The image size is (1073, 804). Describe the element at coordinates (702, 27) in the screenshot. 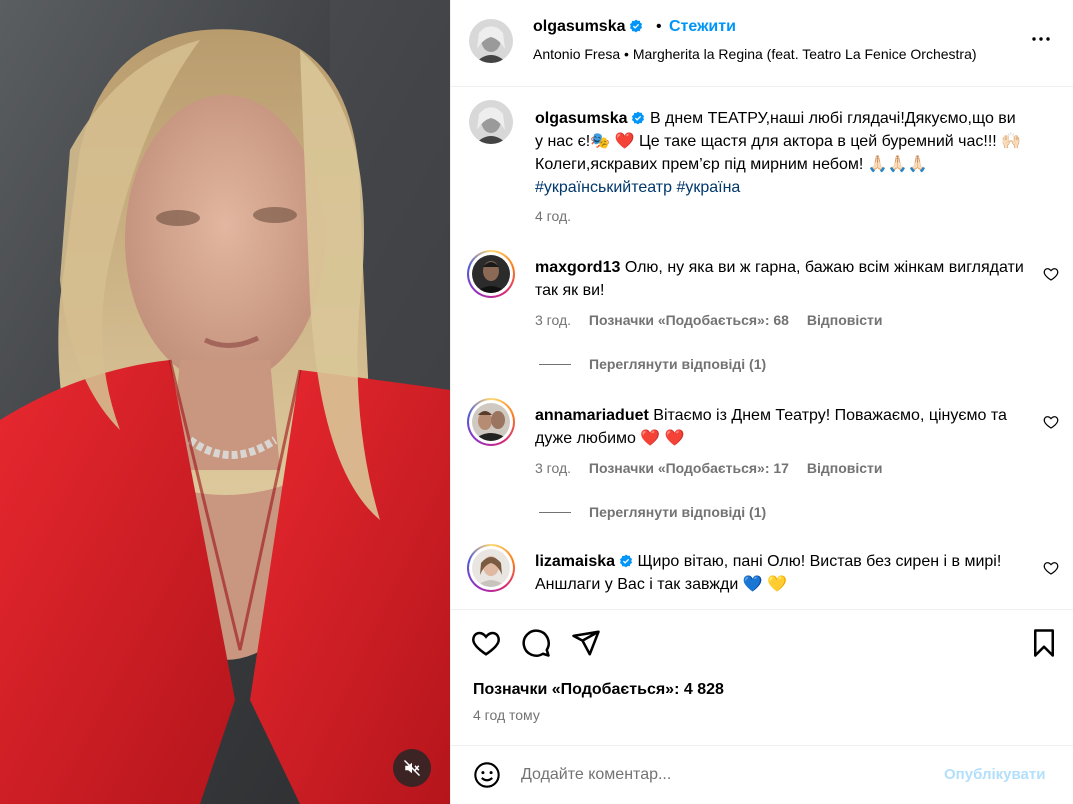

I see `follow-button: Стежити` at that location.